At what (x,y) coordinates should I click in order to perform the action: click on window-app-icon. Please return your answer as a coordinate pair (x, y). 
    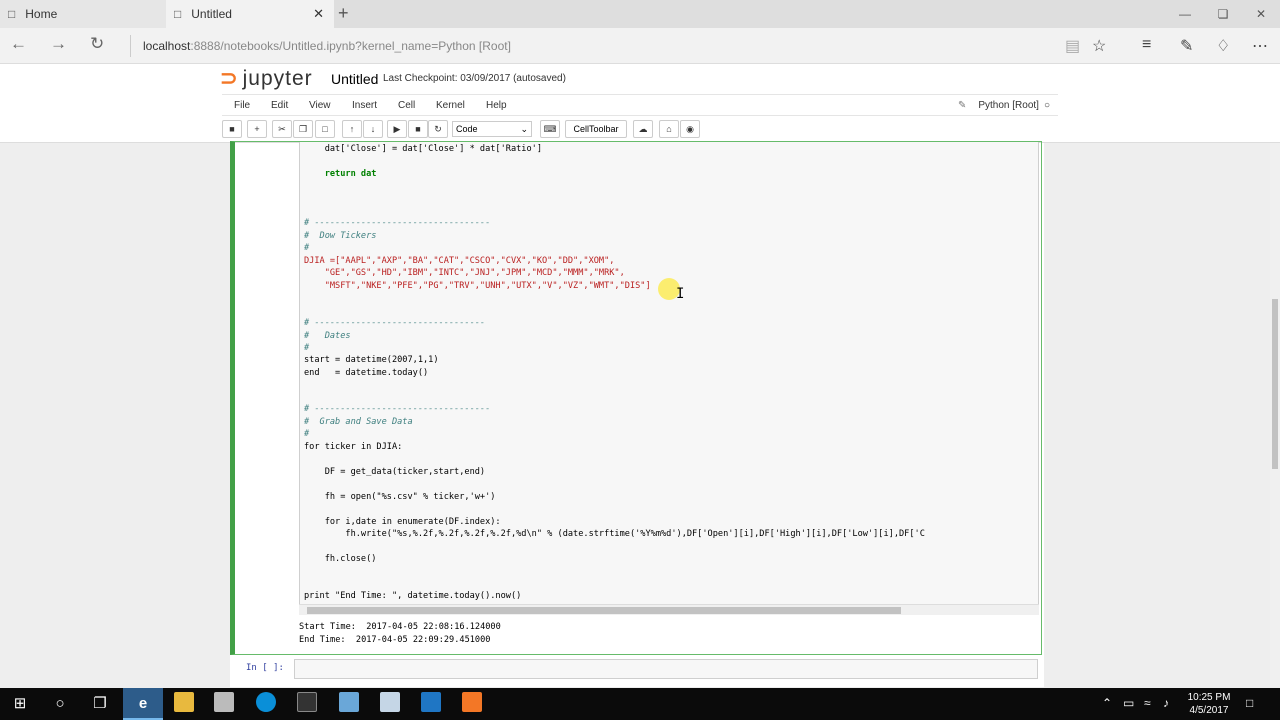
    Looking at the image, I should click on (390, 702).